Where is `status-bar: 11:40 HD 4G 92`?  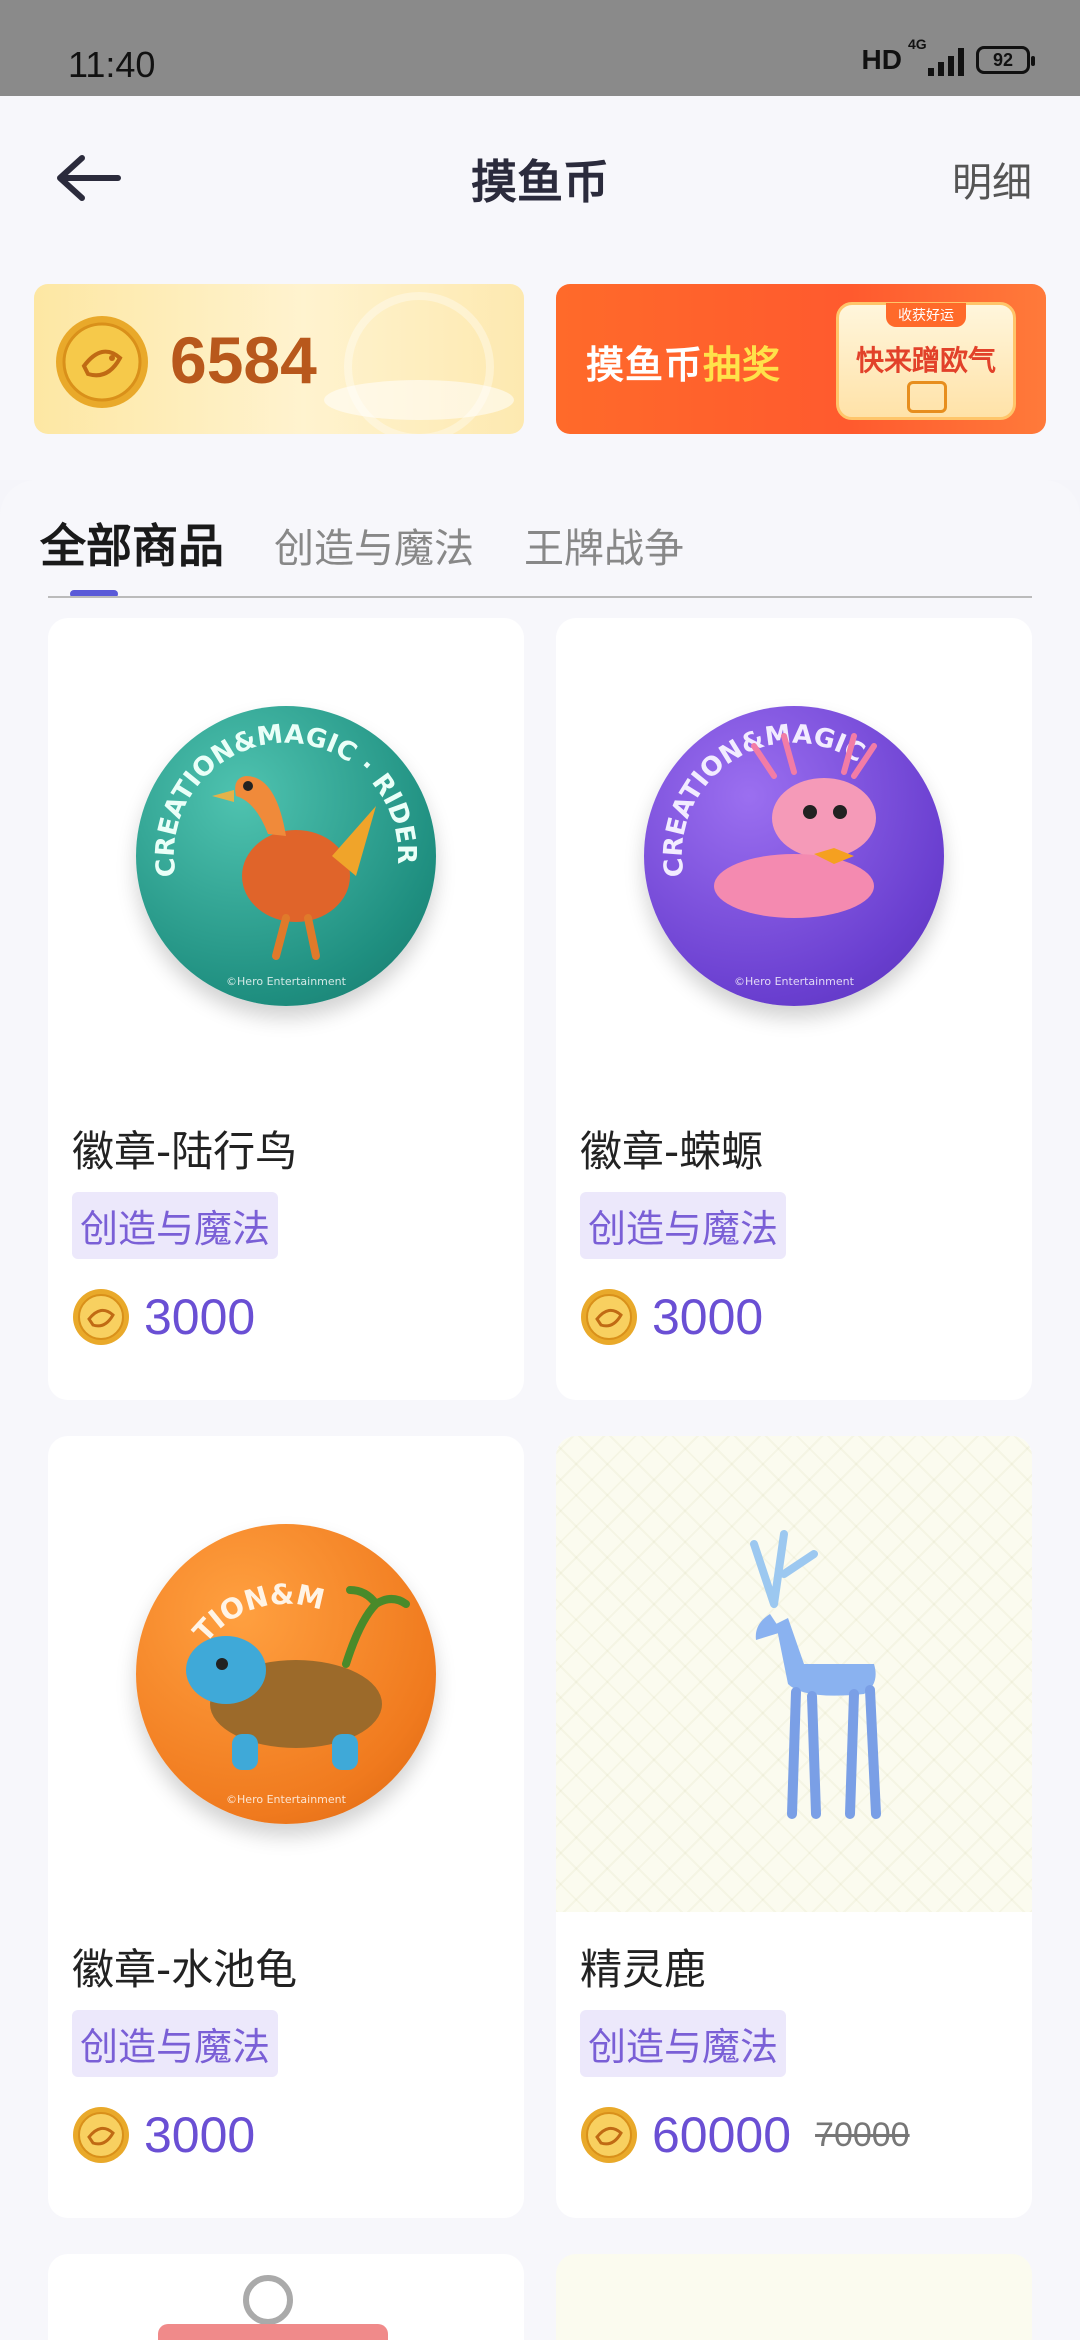
status-bar: 11:40 HD 4G 92 is located at coordinates (540, 48).